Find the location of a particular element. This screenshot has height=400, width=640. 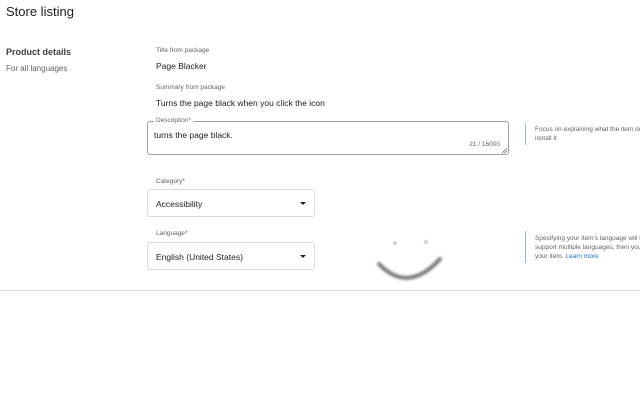

description-hint-line: install it is located at coordinates (546, 138).